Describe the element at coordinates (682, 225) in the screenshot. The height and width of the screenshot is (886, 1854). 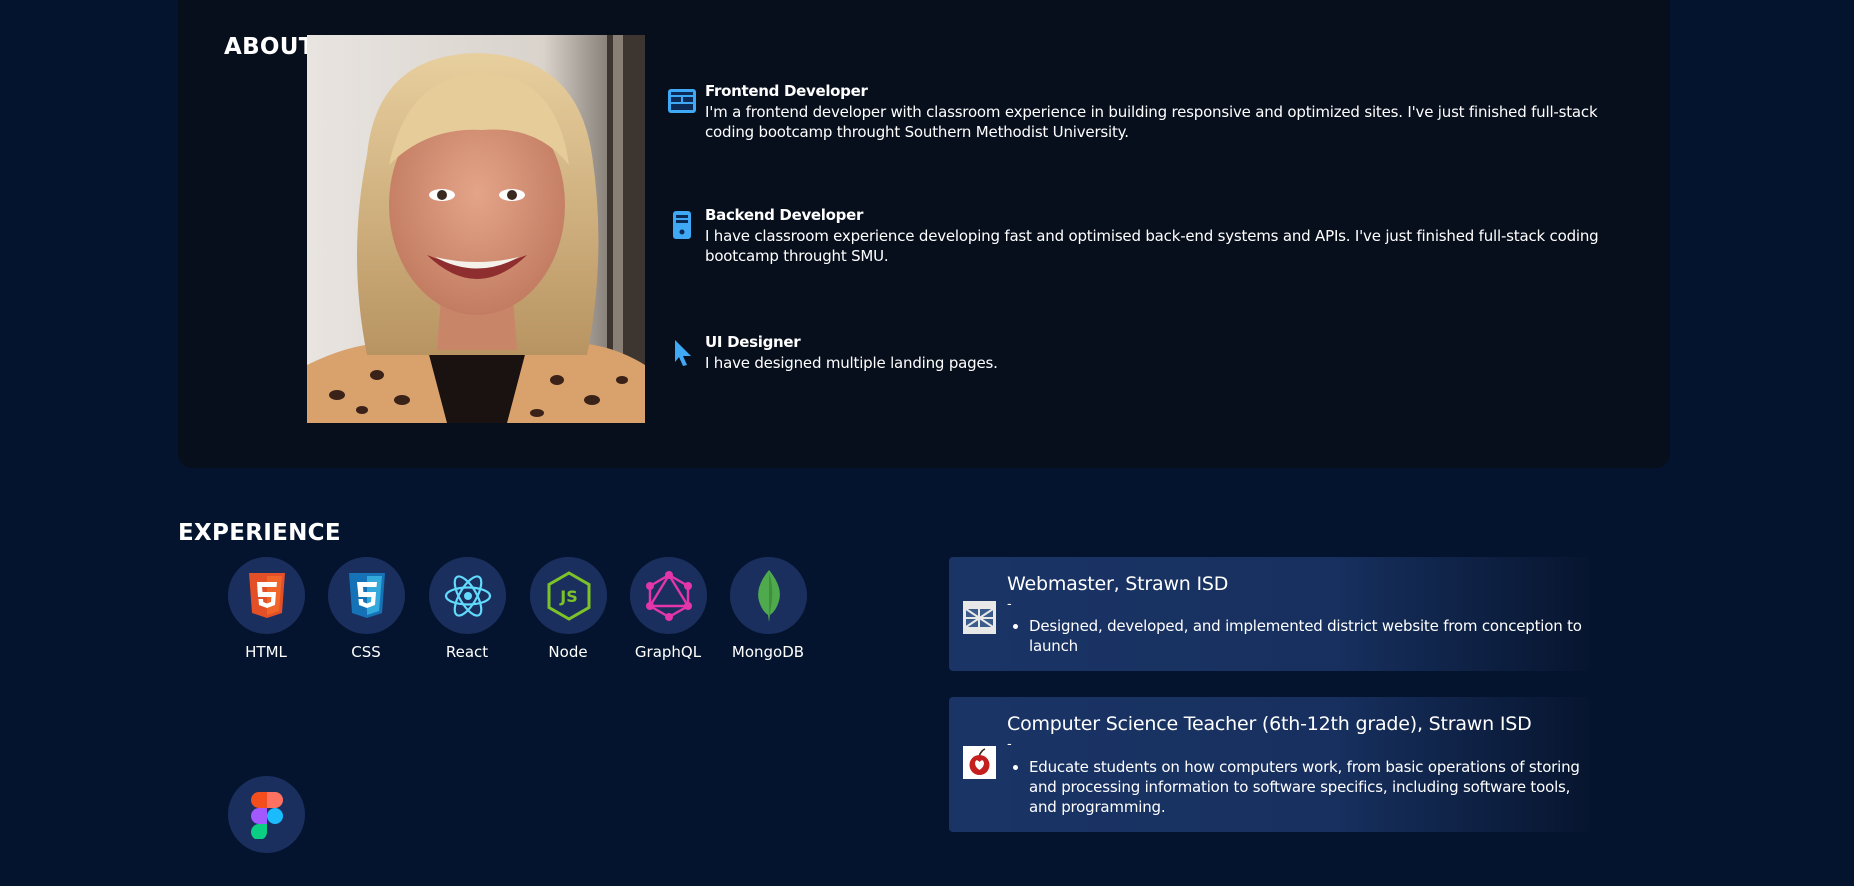
I see `server-icon` at that location.